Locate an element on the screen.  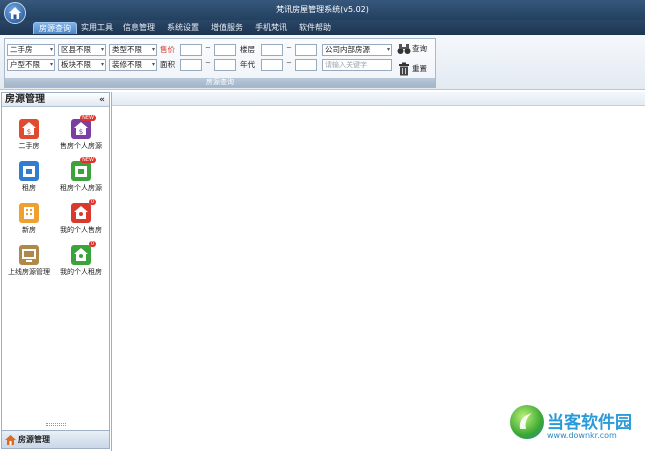
collapse-icon: « is located at coordinates (102, 100).